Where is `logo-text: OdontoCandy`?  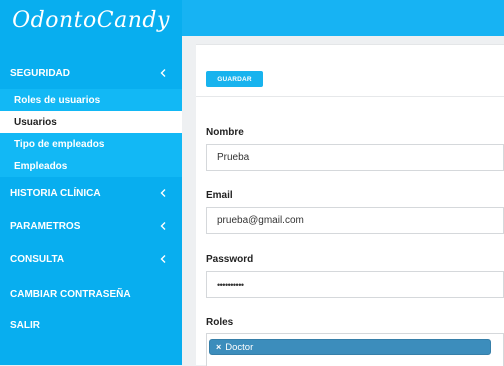 logo-text: OdontoCandy is located at coordinates (91, 20).